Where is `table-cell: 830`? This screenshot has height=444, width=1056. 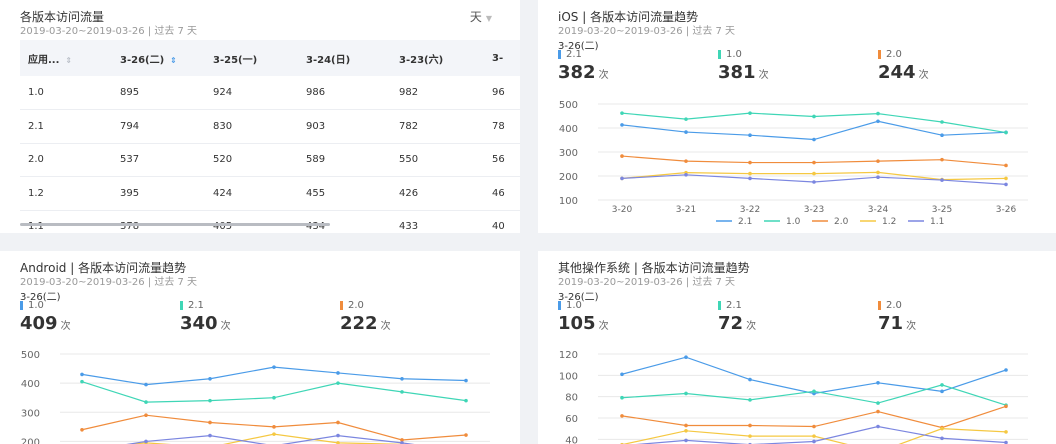 table-cell: 830 is located at coordinates (251, 126).